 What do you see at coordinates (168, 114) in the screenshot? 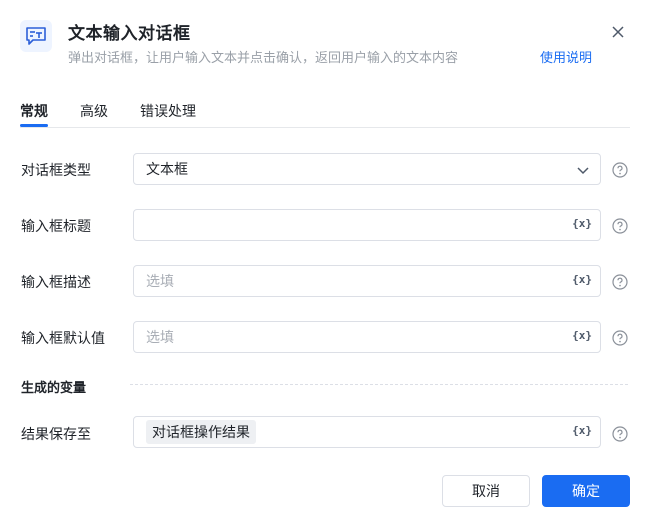
I see `tab-error-handling: 错误处理` at bounding box center [168, 114].